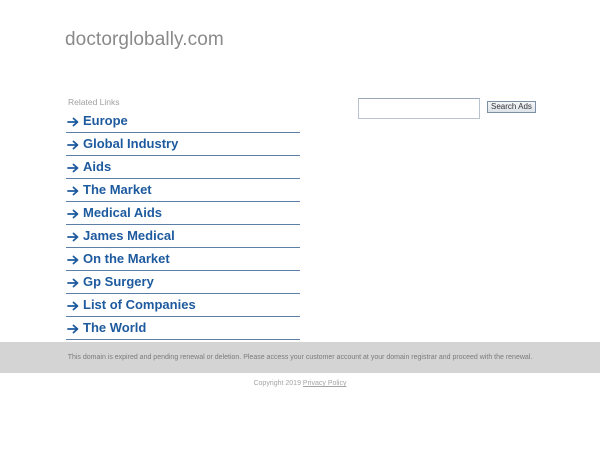 The image size is (600, 450). What do you see at coordinates (130, 144) in the screenshot?
I see `related-link-label: Global Industry` at bounding box center [130, 144].